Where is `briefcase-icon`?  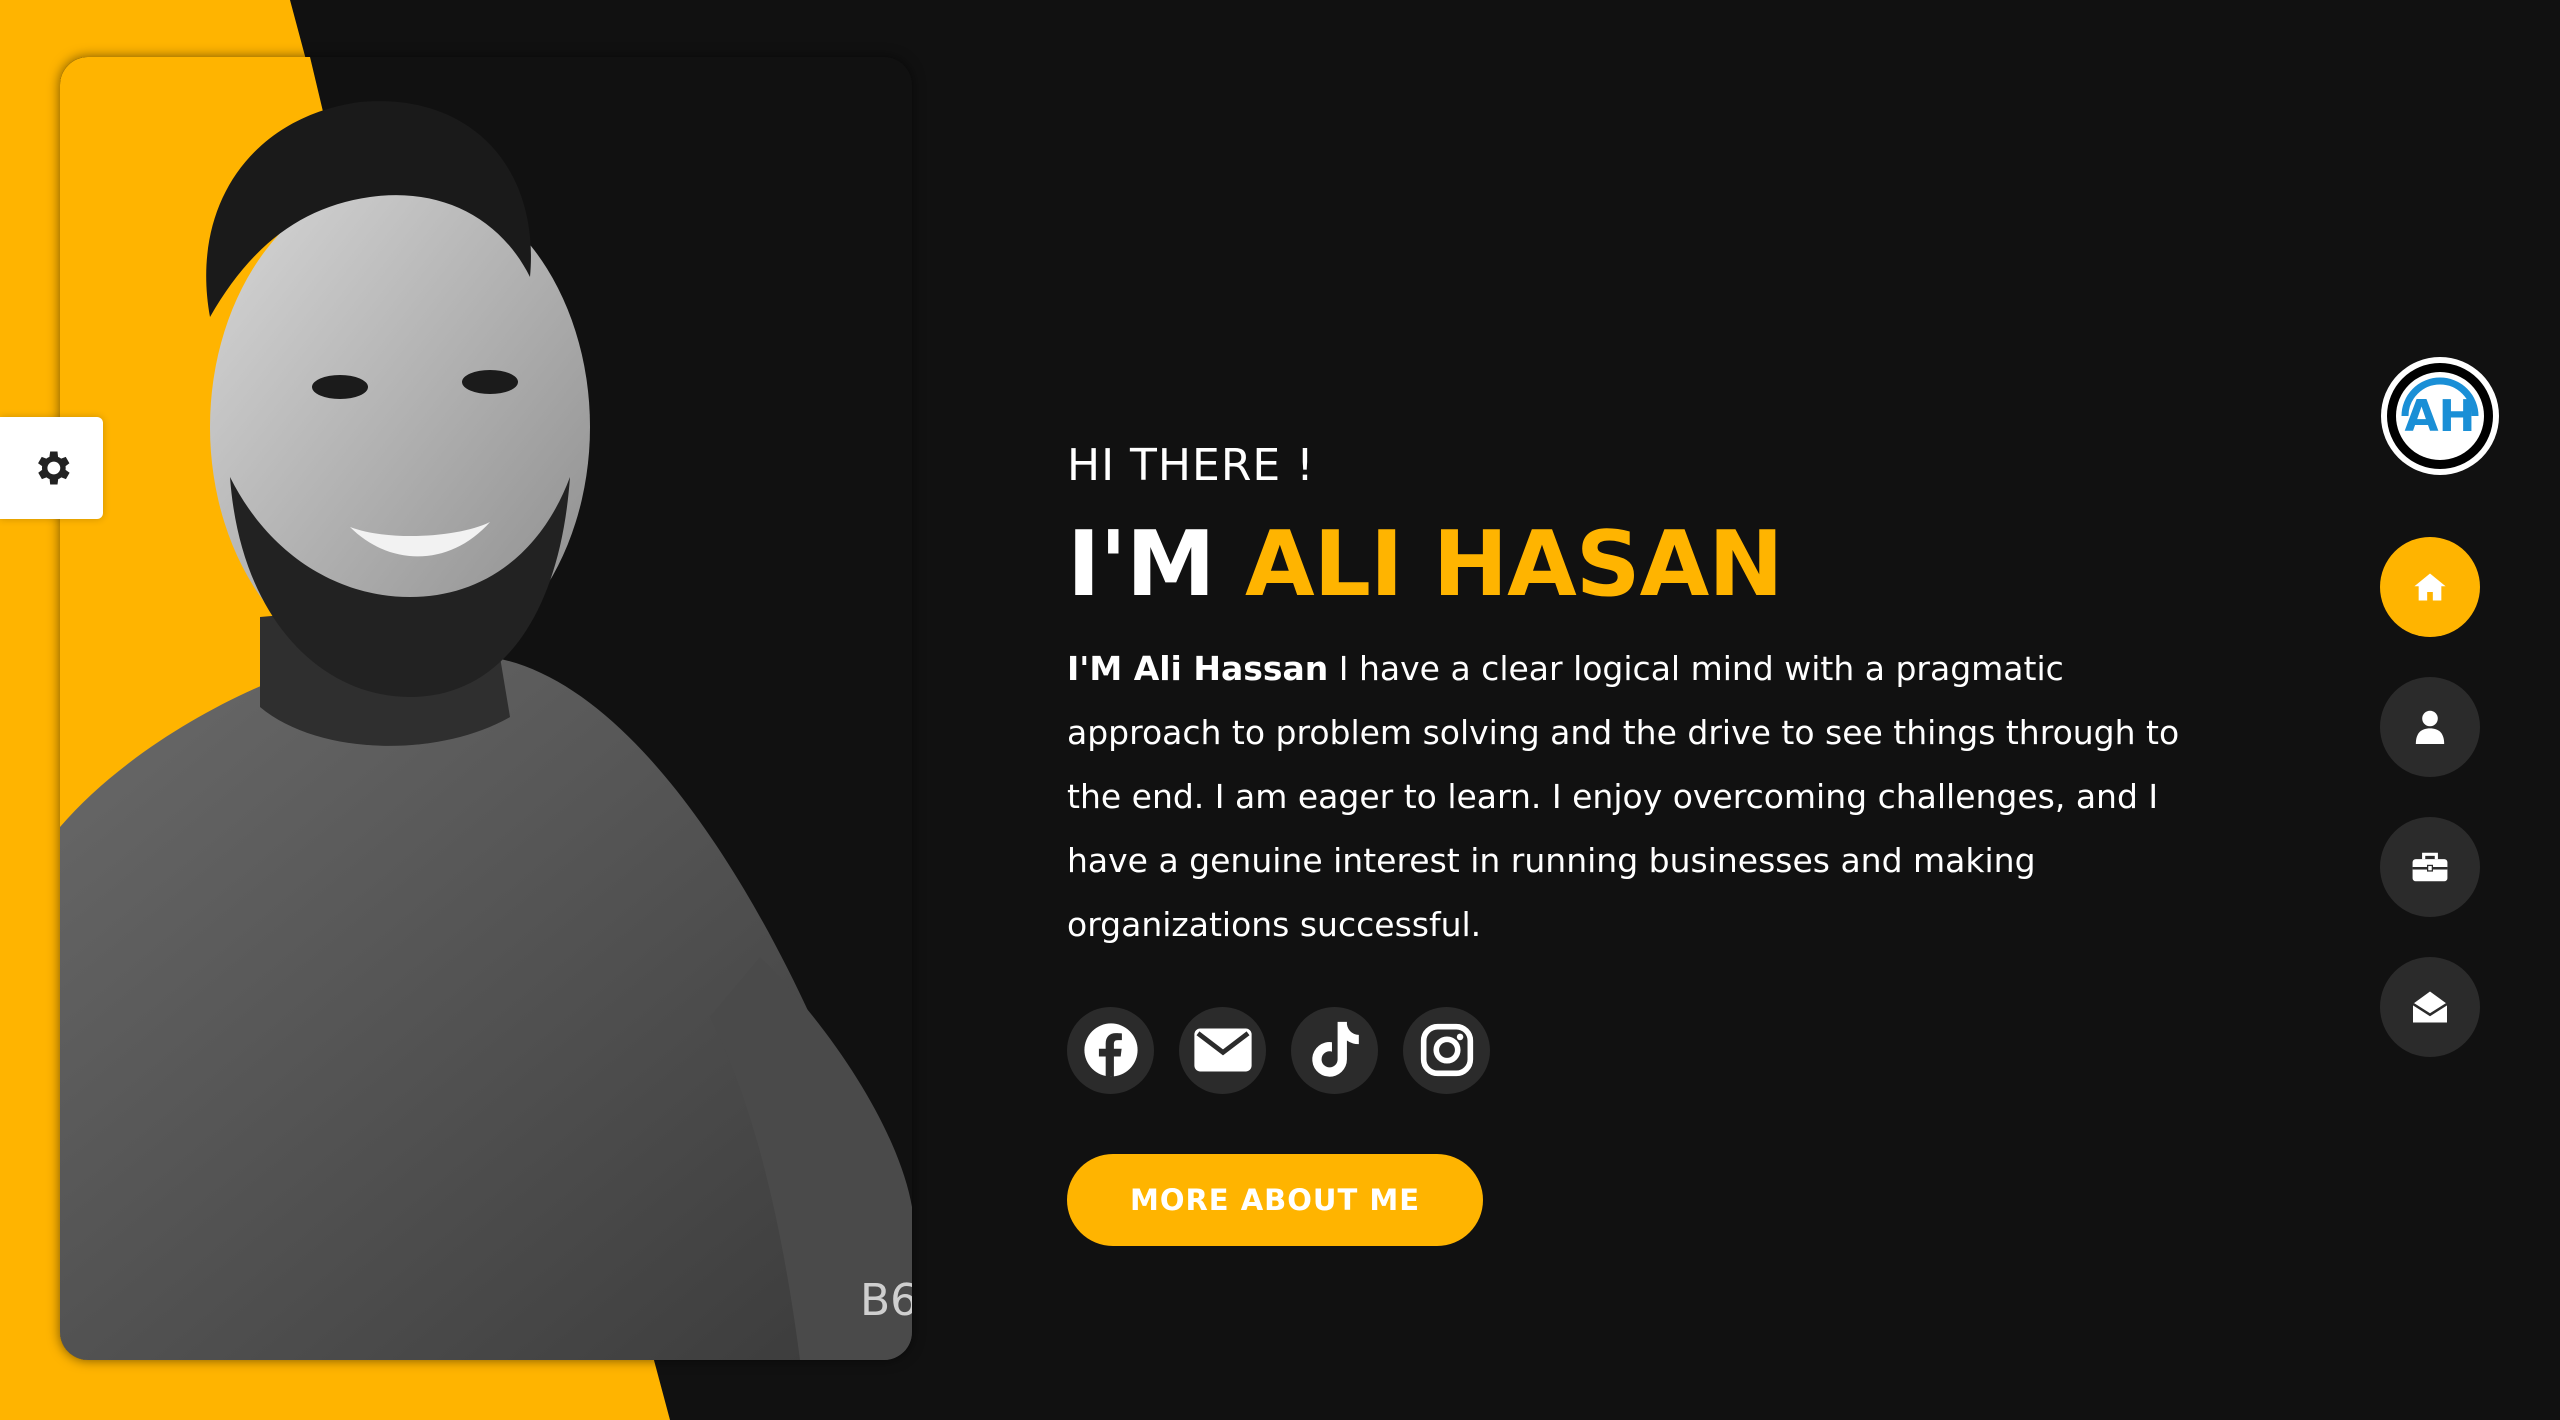 briefcase-icon is located at coordinates (2430, 867).